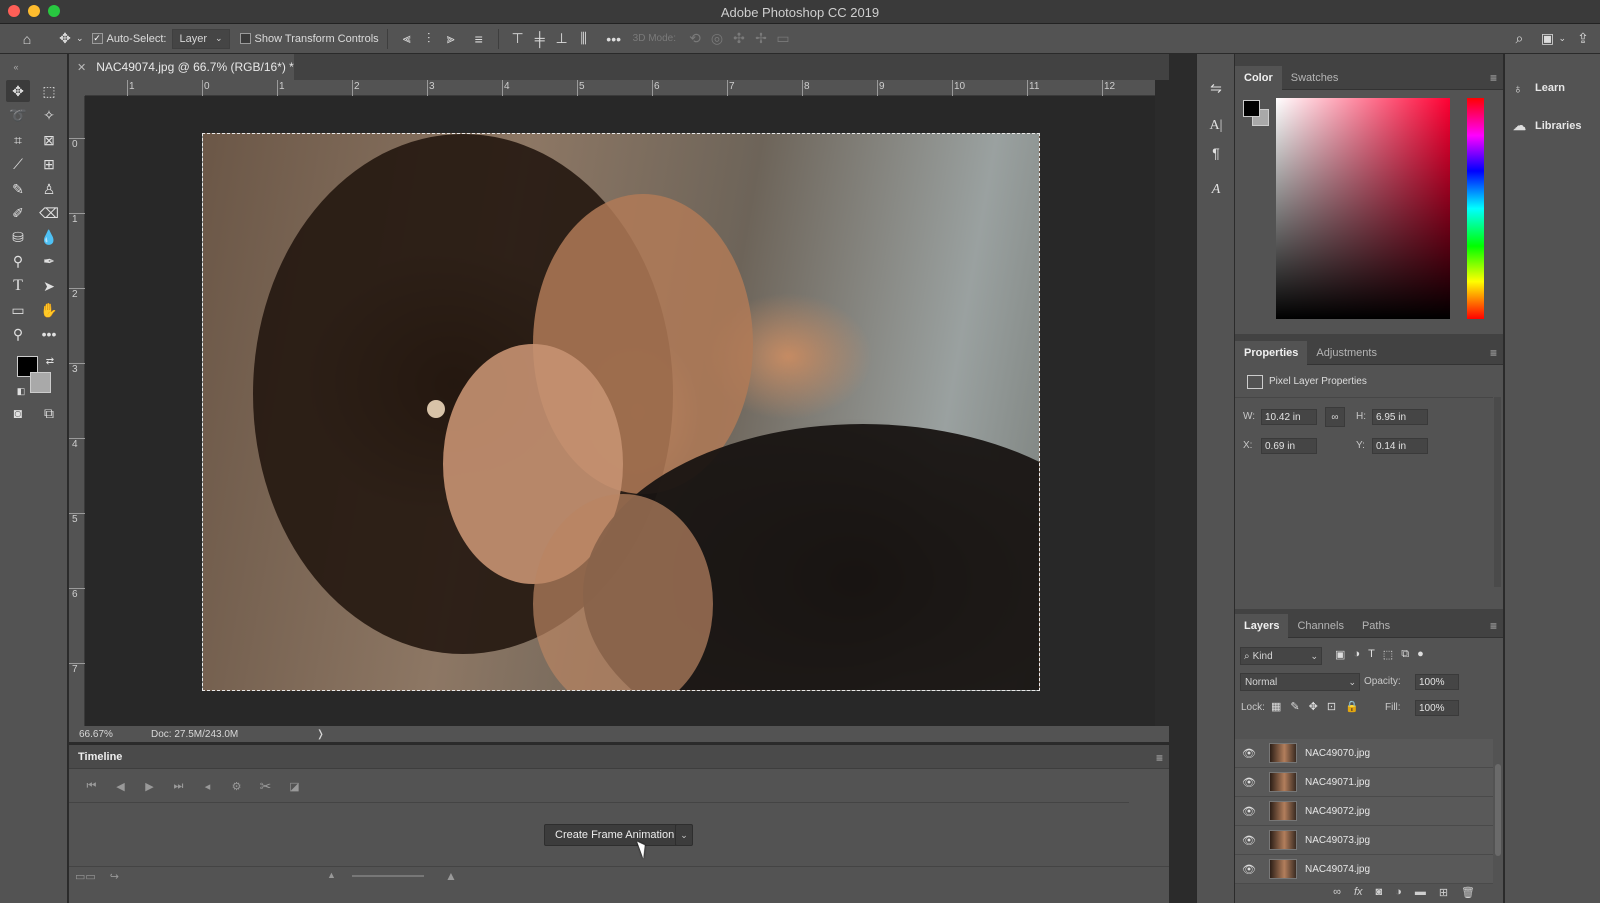 Image resolution: width=1600 pixels, height=903 pixels. Describe the element at coordinates (1216, 190) in the screenshot. I see `glyphs-panel-icon: A` at that location.